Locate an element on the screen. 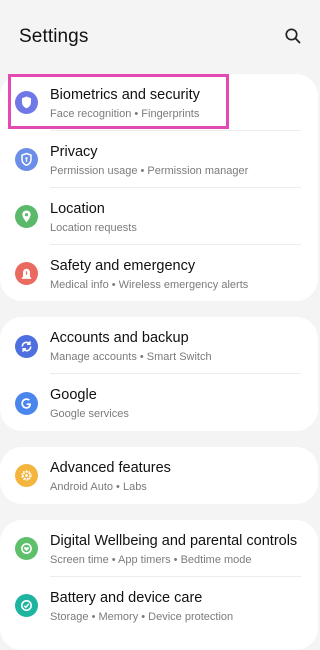 Image resolution: width=320 pixels, height=650 pixels. highlight-box is located at coordinates (118, 101).